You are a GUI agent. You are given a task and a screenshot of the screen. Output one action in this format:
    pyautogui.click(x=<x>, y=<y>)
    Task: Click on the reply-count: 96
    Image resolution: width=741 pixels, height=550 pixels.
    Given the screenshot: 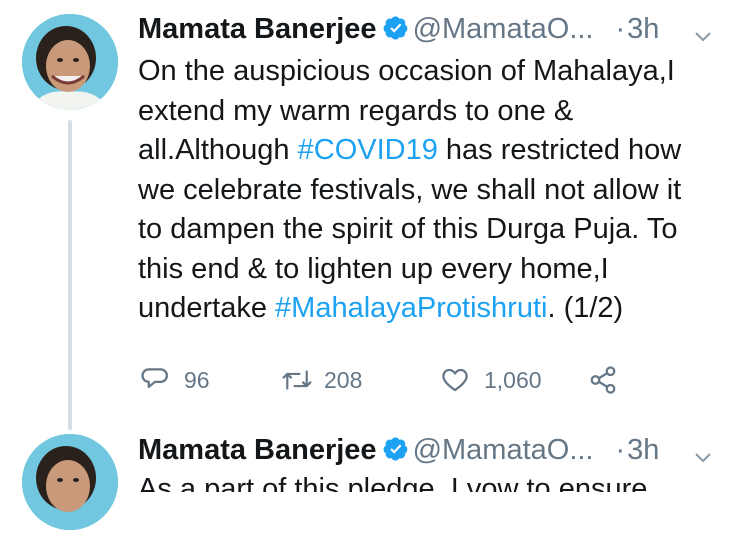 What is the action you would take?
    pyautogui.click(x=197, y=380)
    